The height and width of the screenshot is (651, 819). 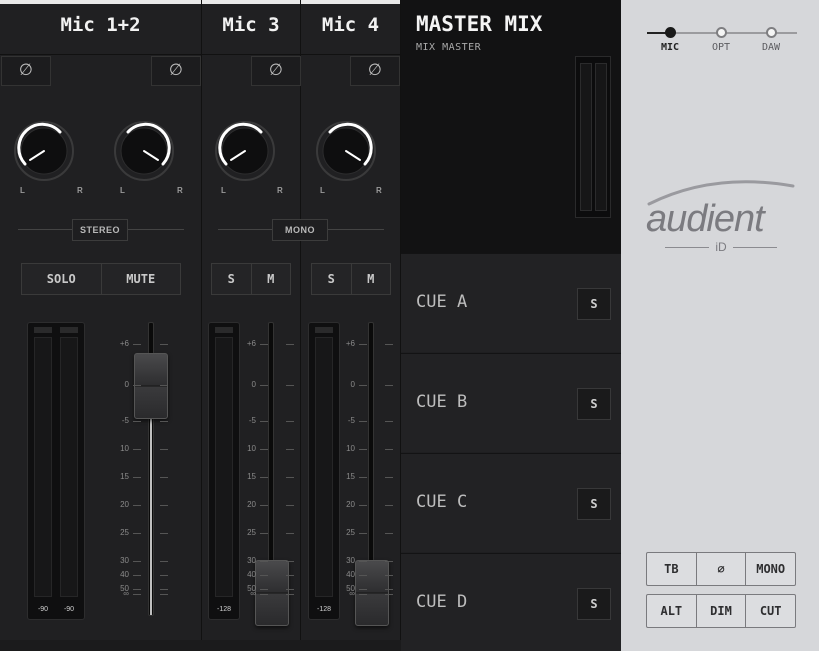 What do you see at coordinates (671, 611) in the screenshot?
I see `alt-speaker-button: ALT` at bounding box center [671, 611].